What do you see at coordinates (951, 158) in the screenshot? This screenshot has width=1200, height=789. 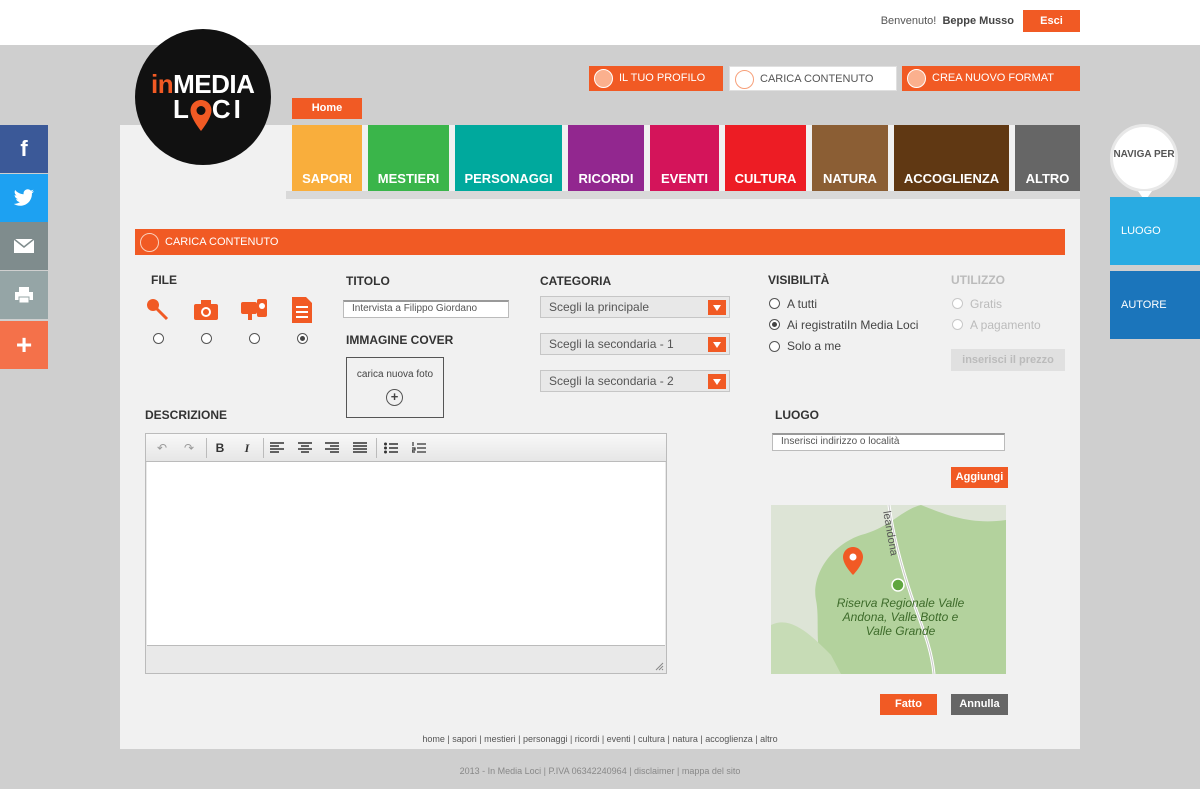 I see `category-tab-accoglienza: ACCOGLIENZA` at bounding box center [951, 158].